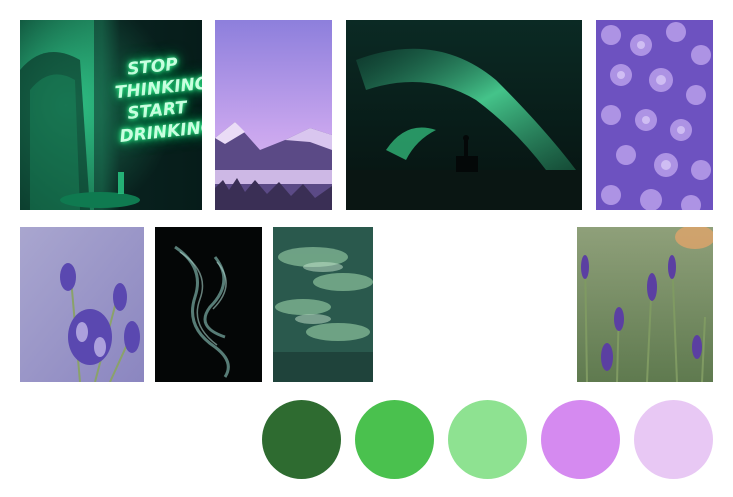  What do you see at coordinates (645, 304) in the screenshot?
I see `lavender-field-photo` at bounding box center [645, 304].